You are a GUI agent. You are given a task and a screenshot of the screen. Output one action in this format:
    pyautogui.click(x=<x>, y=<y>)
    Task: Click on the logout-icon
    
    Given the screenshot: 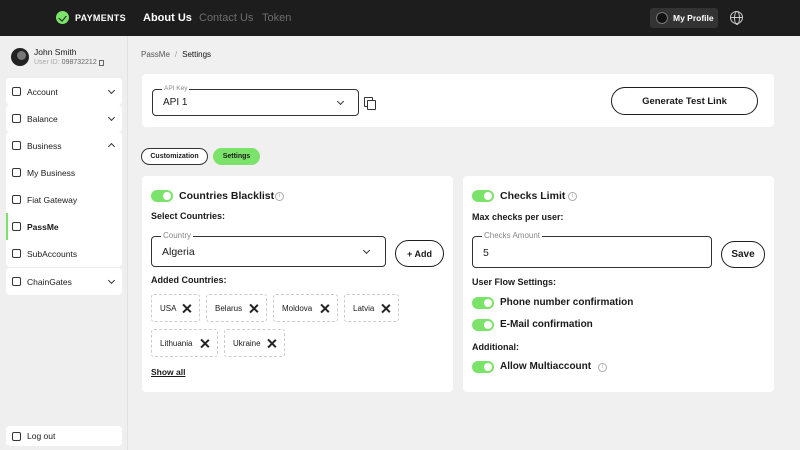 What is the action you would take?
    pyautogui.click(x=16, y=436)
    